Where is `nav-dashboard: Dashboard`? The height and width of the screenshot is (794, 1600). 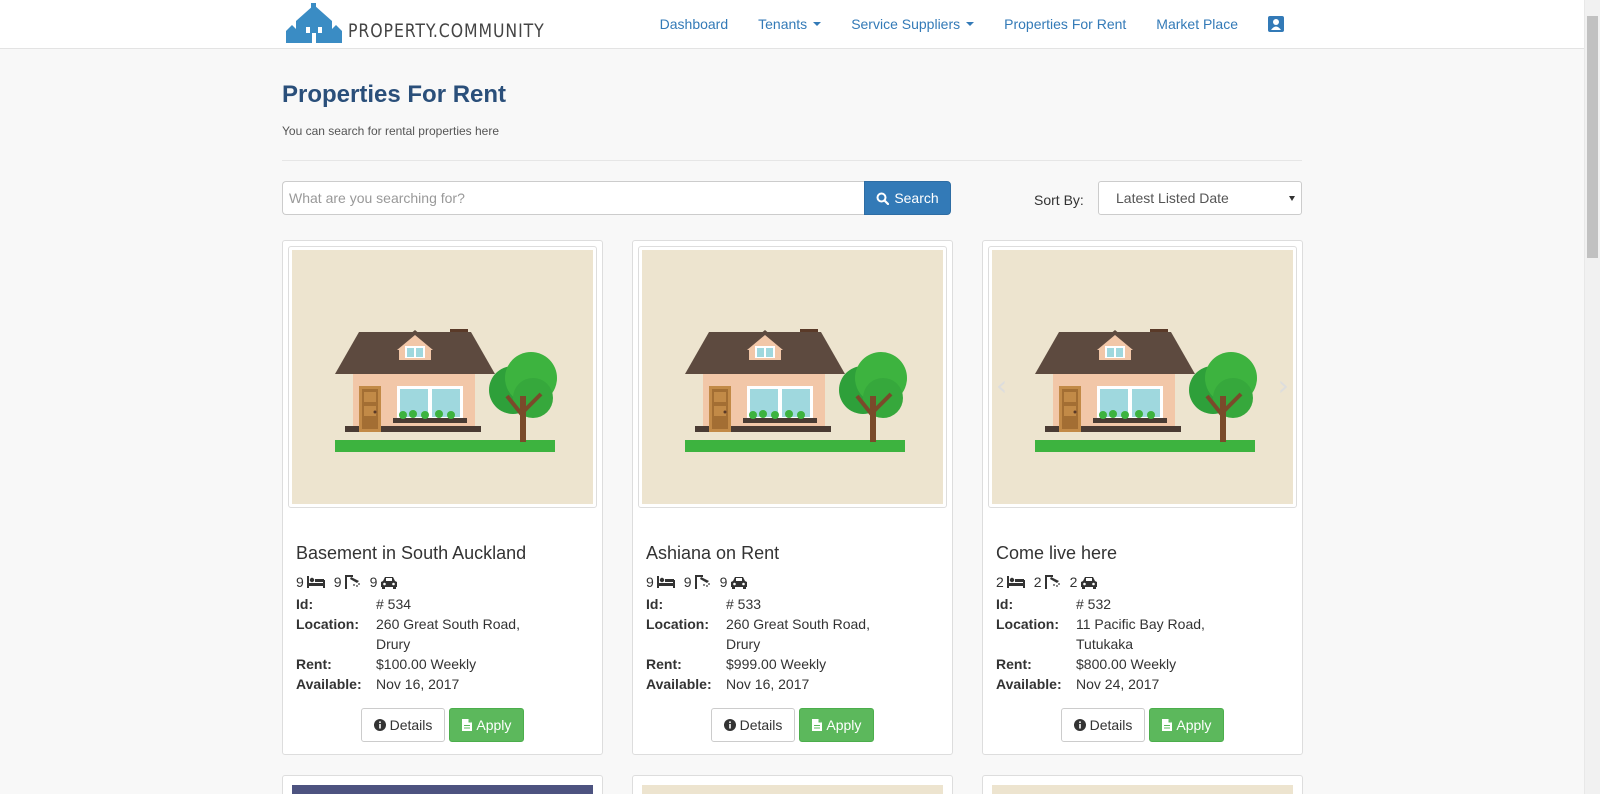 nav-dashboard: Dashboard is located at coordinates (694, 24).